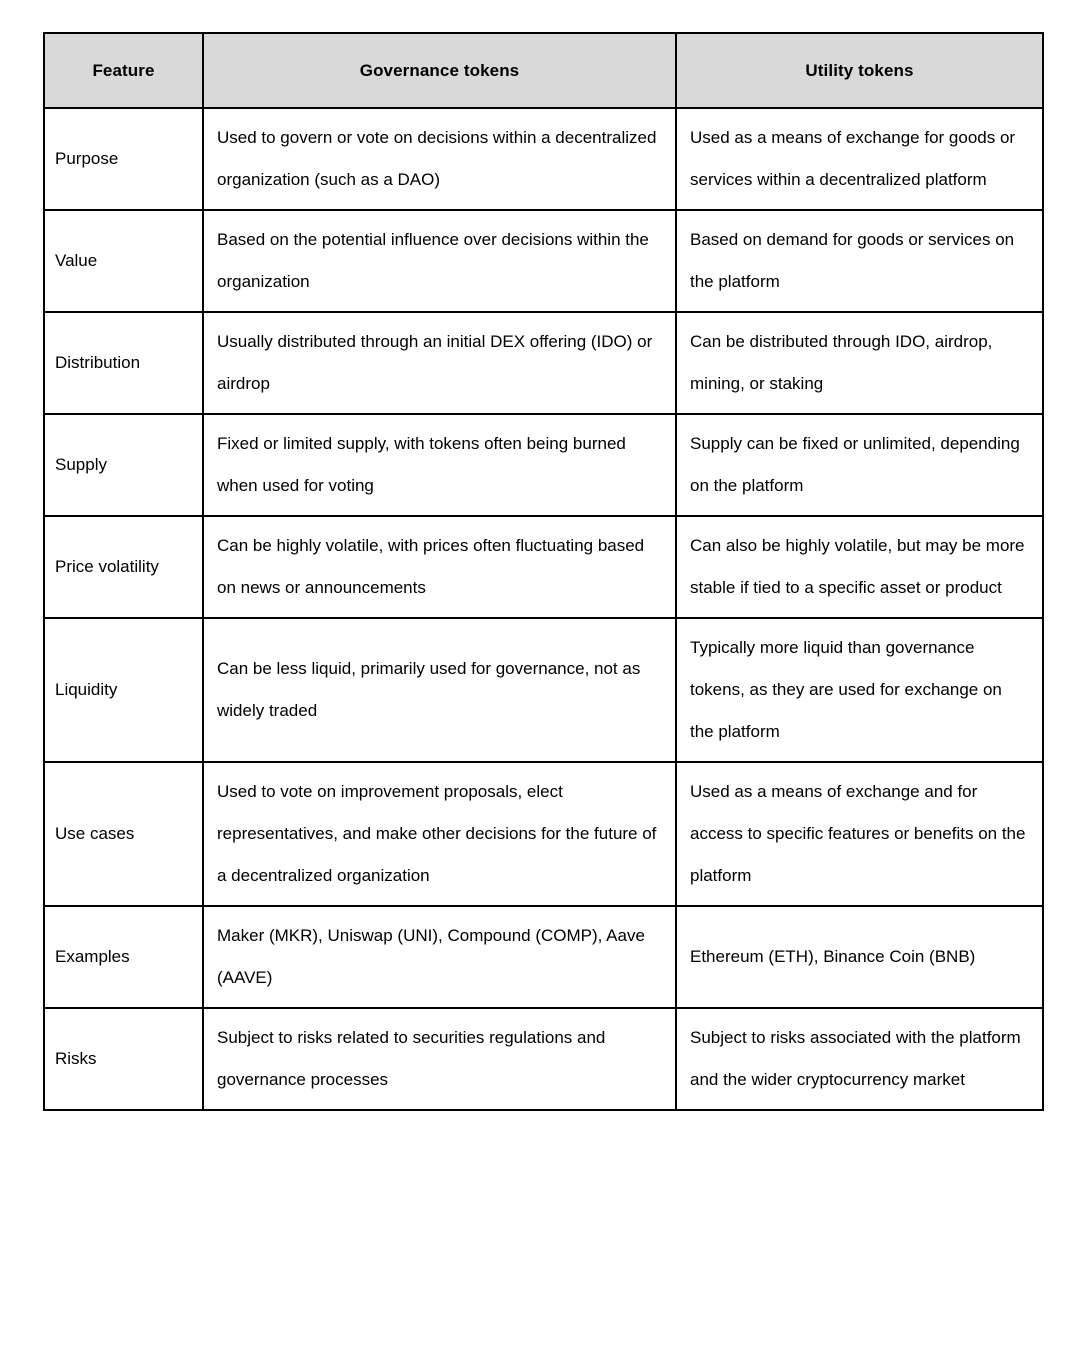  What do you see at coordinates (123, 567) in the screenshot?
I see `feature-label: Price volatility` at bounding box center [123, 567].